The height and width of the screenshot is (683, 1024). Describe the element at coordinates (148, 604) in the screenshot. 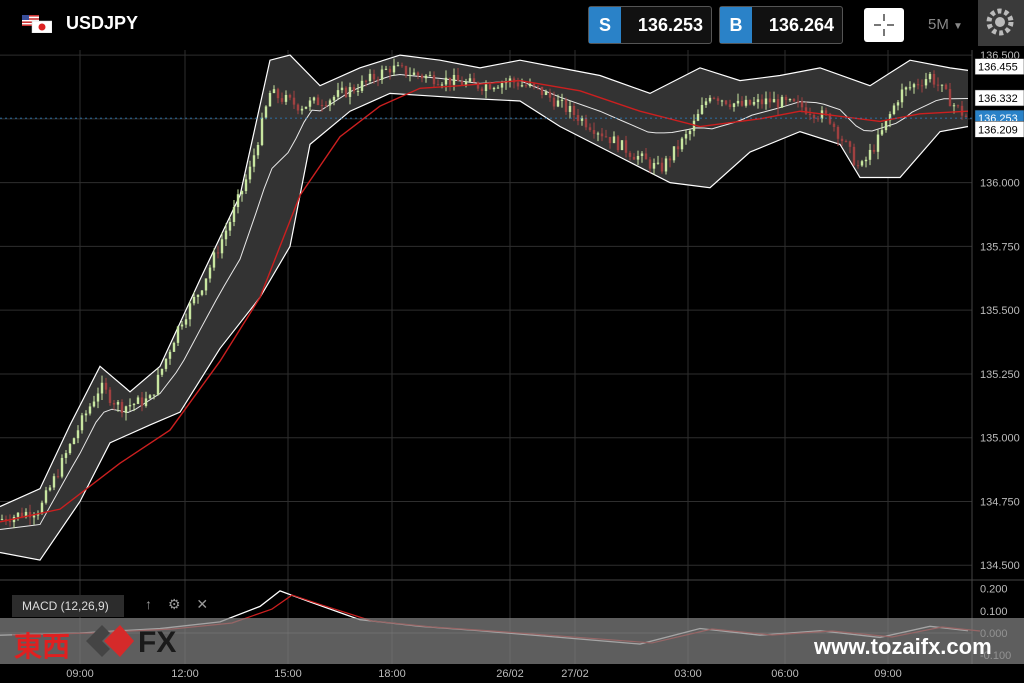

I see `arrow-up-icon: ↑` at that location.